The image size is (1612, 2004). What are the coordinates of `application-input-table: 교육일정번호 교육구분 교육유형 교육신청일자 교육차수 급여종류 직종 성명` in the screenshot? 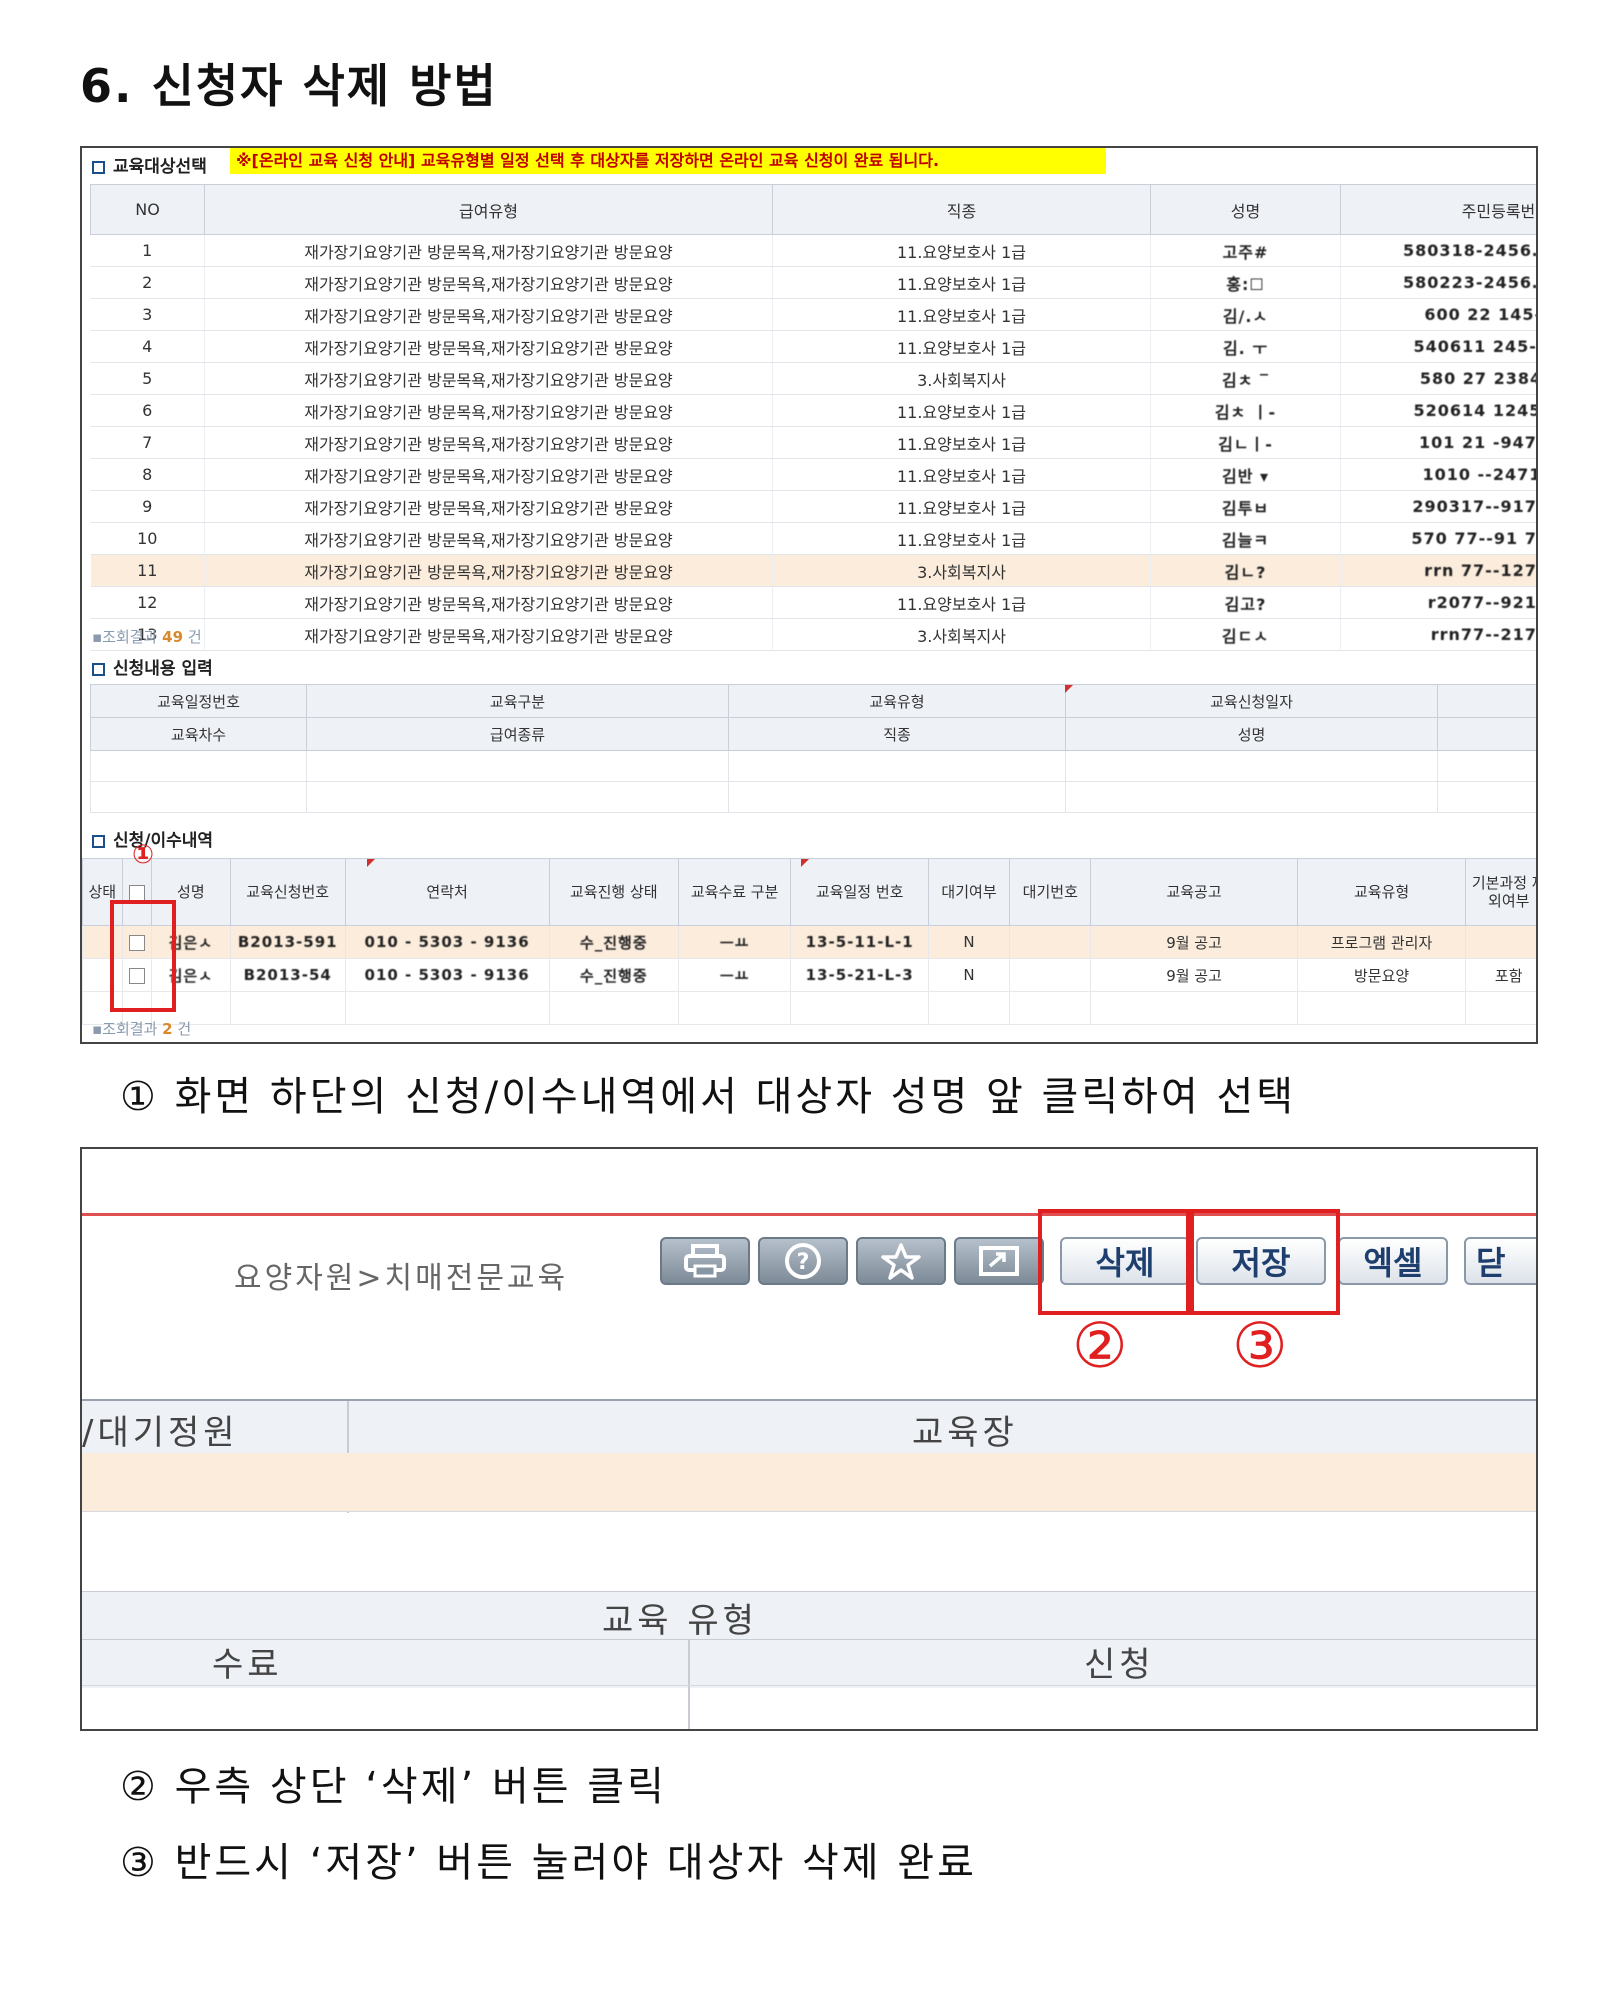 It's located at (813, 748).